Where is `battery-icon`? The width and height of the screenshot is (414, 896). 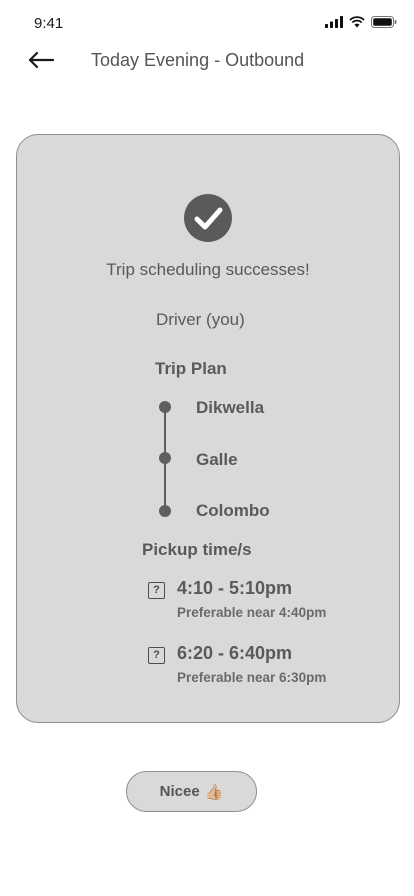 battery-icon is located at coordinates (384, 22).